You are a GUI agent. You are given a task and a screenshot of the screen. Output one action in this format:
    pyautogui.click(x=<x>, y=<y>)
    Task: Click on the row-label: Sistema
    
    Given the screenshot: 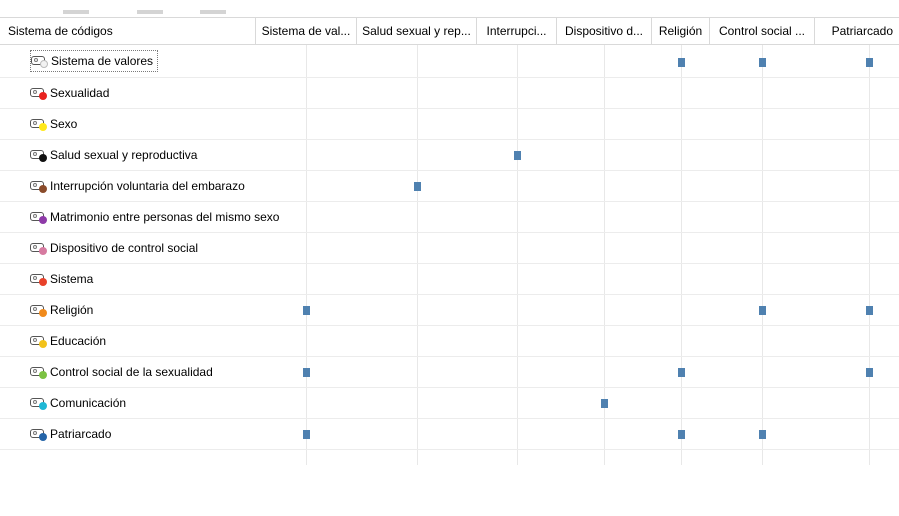 What is the action you would take?
    pyautogui.click(x=61, y=279)
    